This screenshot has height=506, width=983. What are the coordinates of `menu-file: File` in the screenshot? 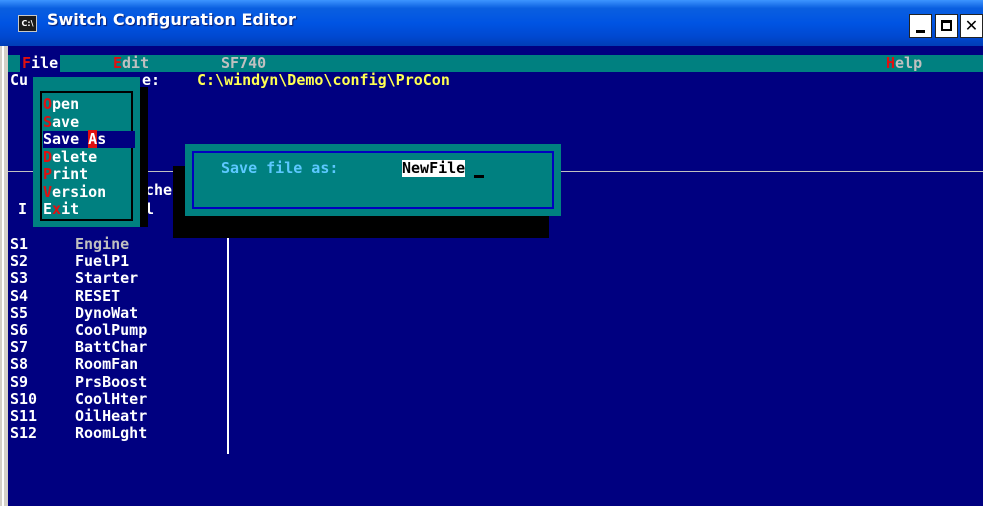 It's located at (40, 63).